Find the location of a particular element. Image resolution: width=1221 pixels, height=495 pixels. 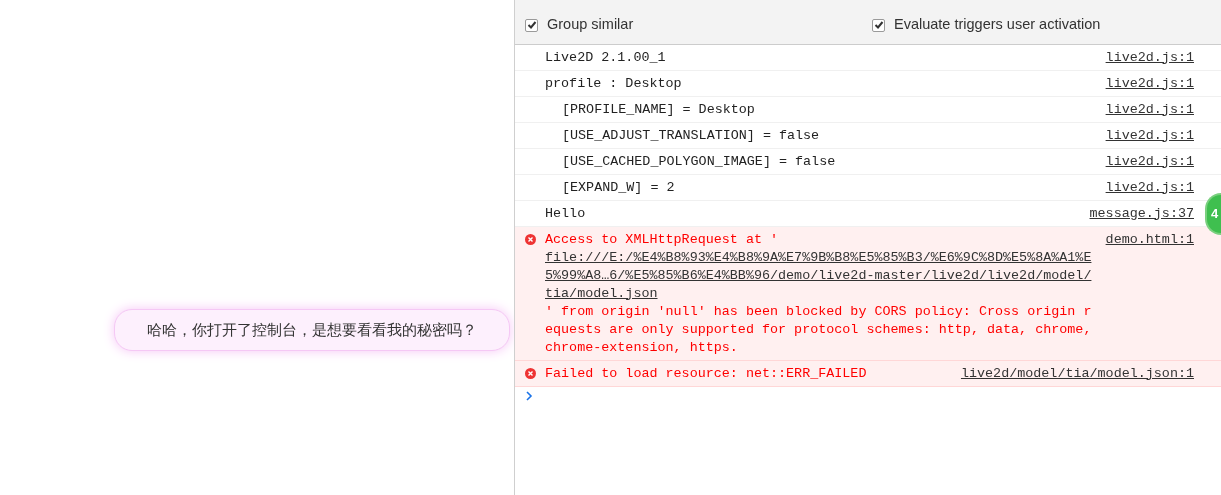

setting-label: Group similar is located at coordinates (590, 25).